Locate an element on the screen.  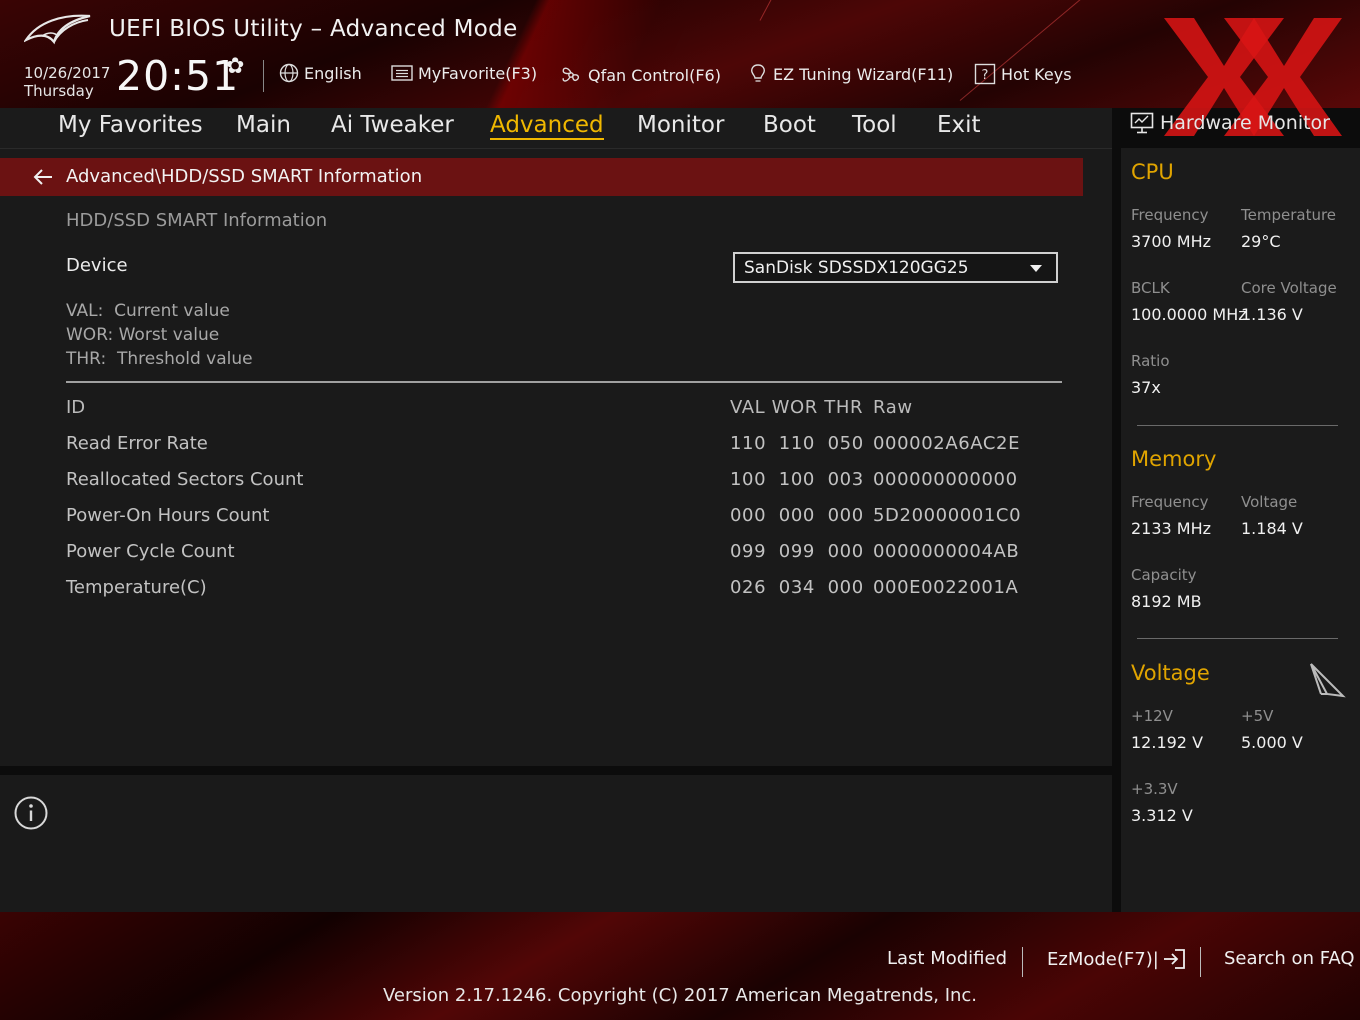
attribute-raw: 000002A6AC2E is located at coordinates (947, 443).